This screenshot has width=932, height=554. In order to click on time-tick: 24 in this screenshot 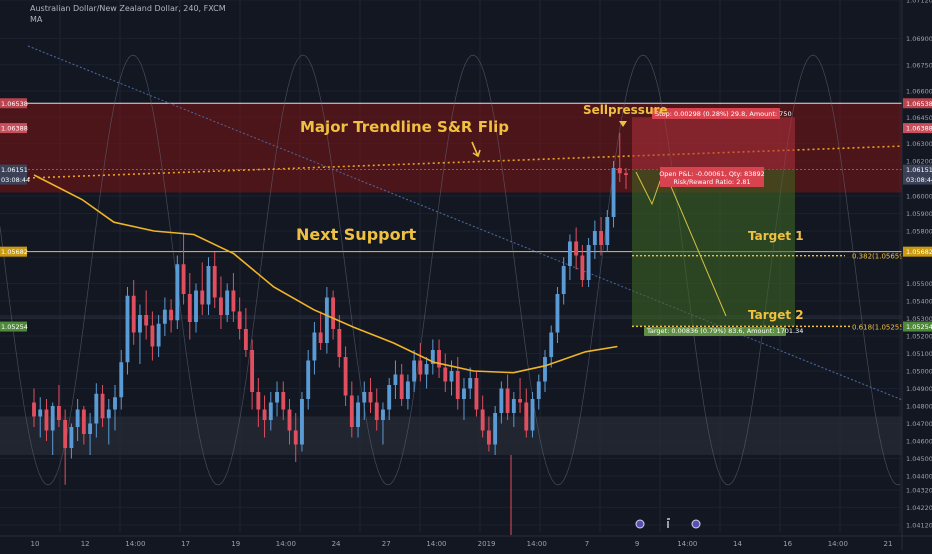, I will do `click(336, 544)`.